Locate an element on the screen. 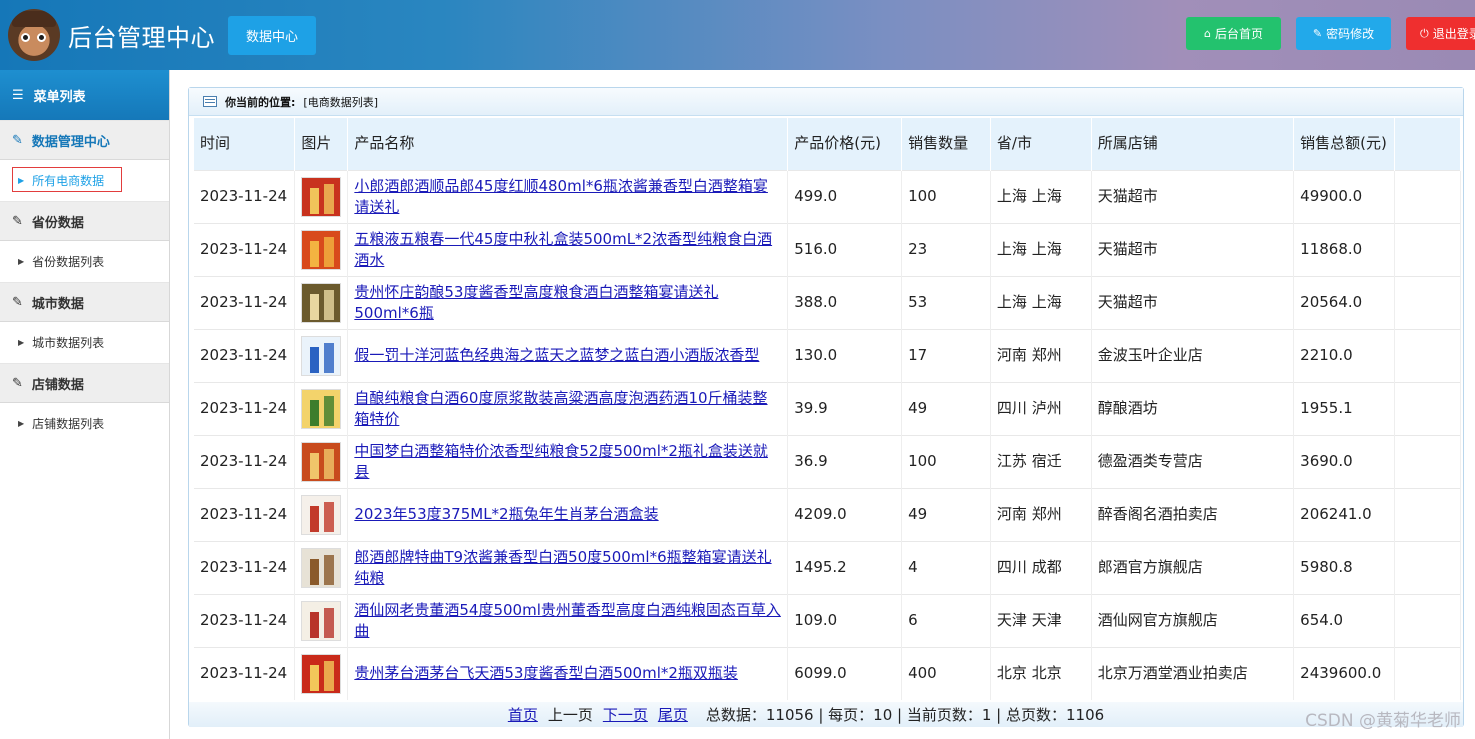 This screenshot has height=739, width=1475. column-header: 销售总额(元) is located at coordinates (1344, 144).